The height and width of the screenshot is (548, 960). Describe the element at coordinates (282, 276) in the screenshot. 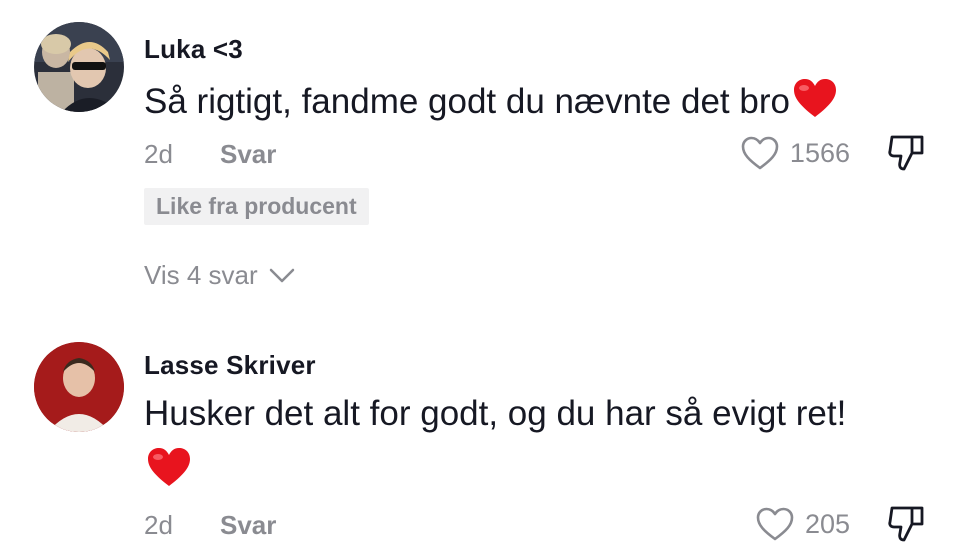

I see `chevron-down-icon` at that location.